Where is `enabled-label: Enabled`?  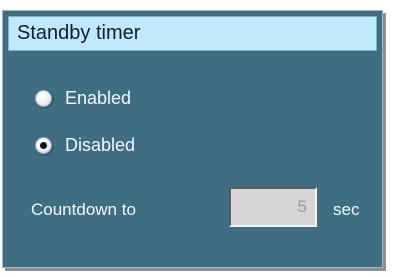
enabled-label: Enabled is located at coordinates (98, 97).